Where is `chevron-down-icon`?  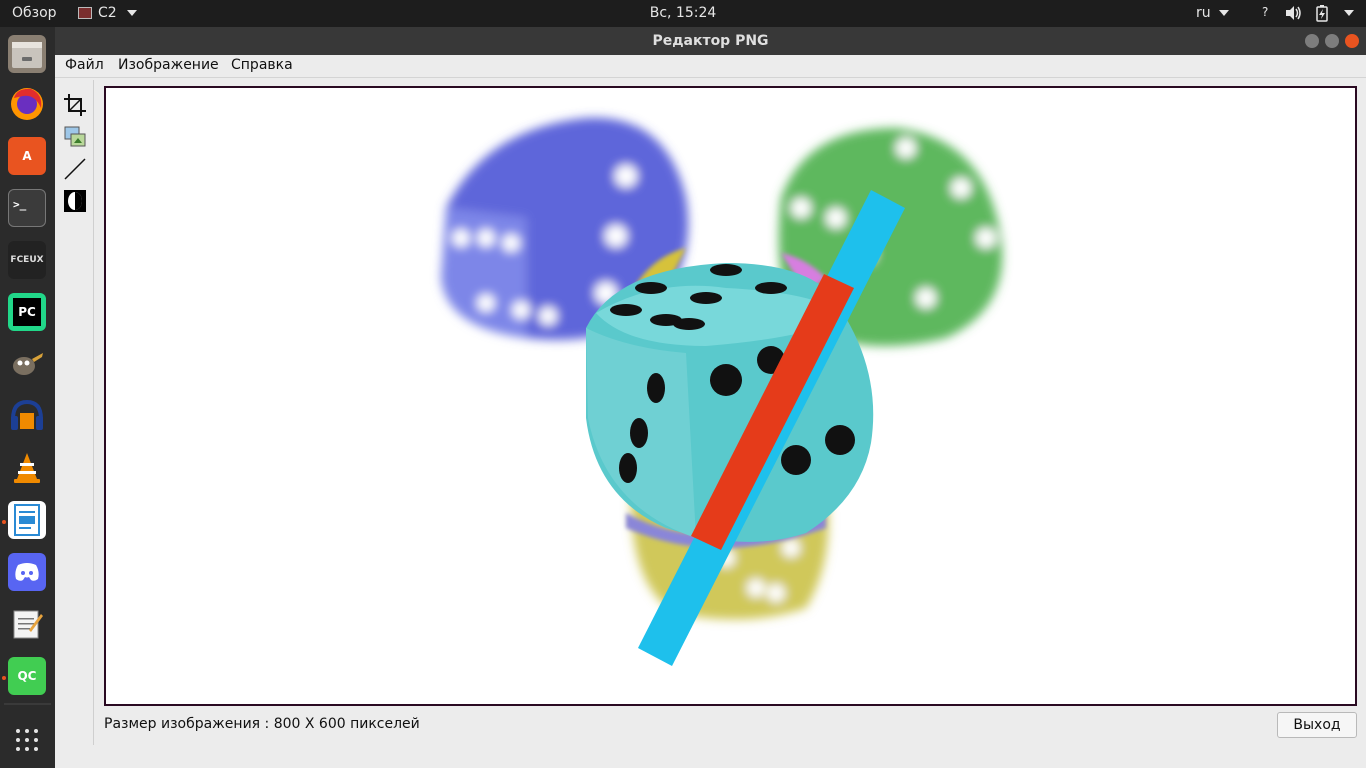 chevron-down-icon is located at coordinates (1224, 13).